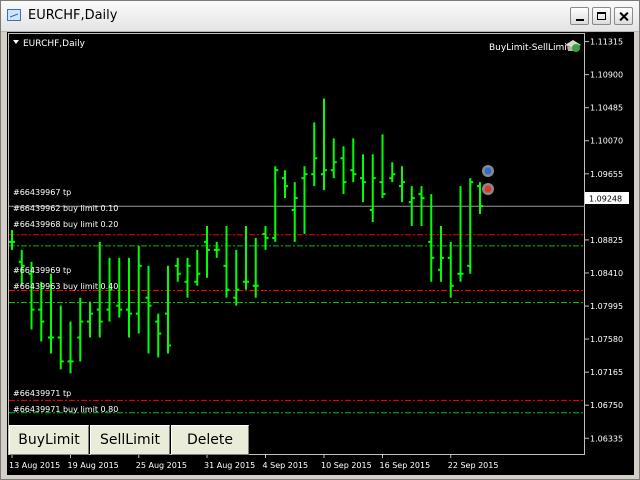 The height and width of the screenshot is (480, 640). What do you see at coordinates (65, 409) in the screenshot?
I see `order-label: #66439971 buy limit 0.80` at bounding box center [65, 409].